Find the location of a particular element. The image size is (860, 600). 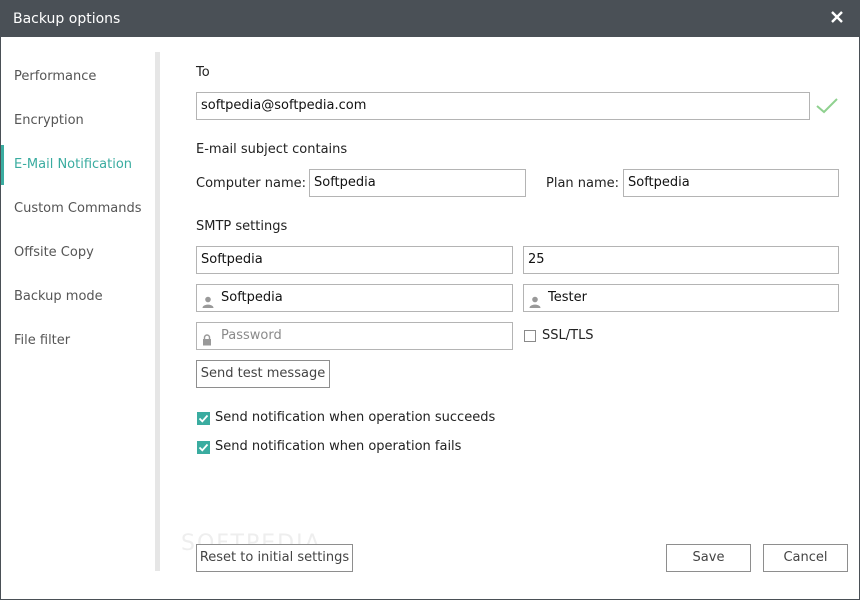

subject-heading: E-mail subject contains is located at coordinates (272, 149).